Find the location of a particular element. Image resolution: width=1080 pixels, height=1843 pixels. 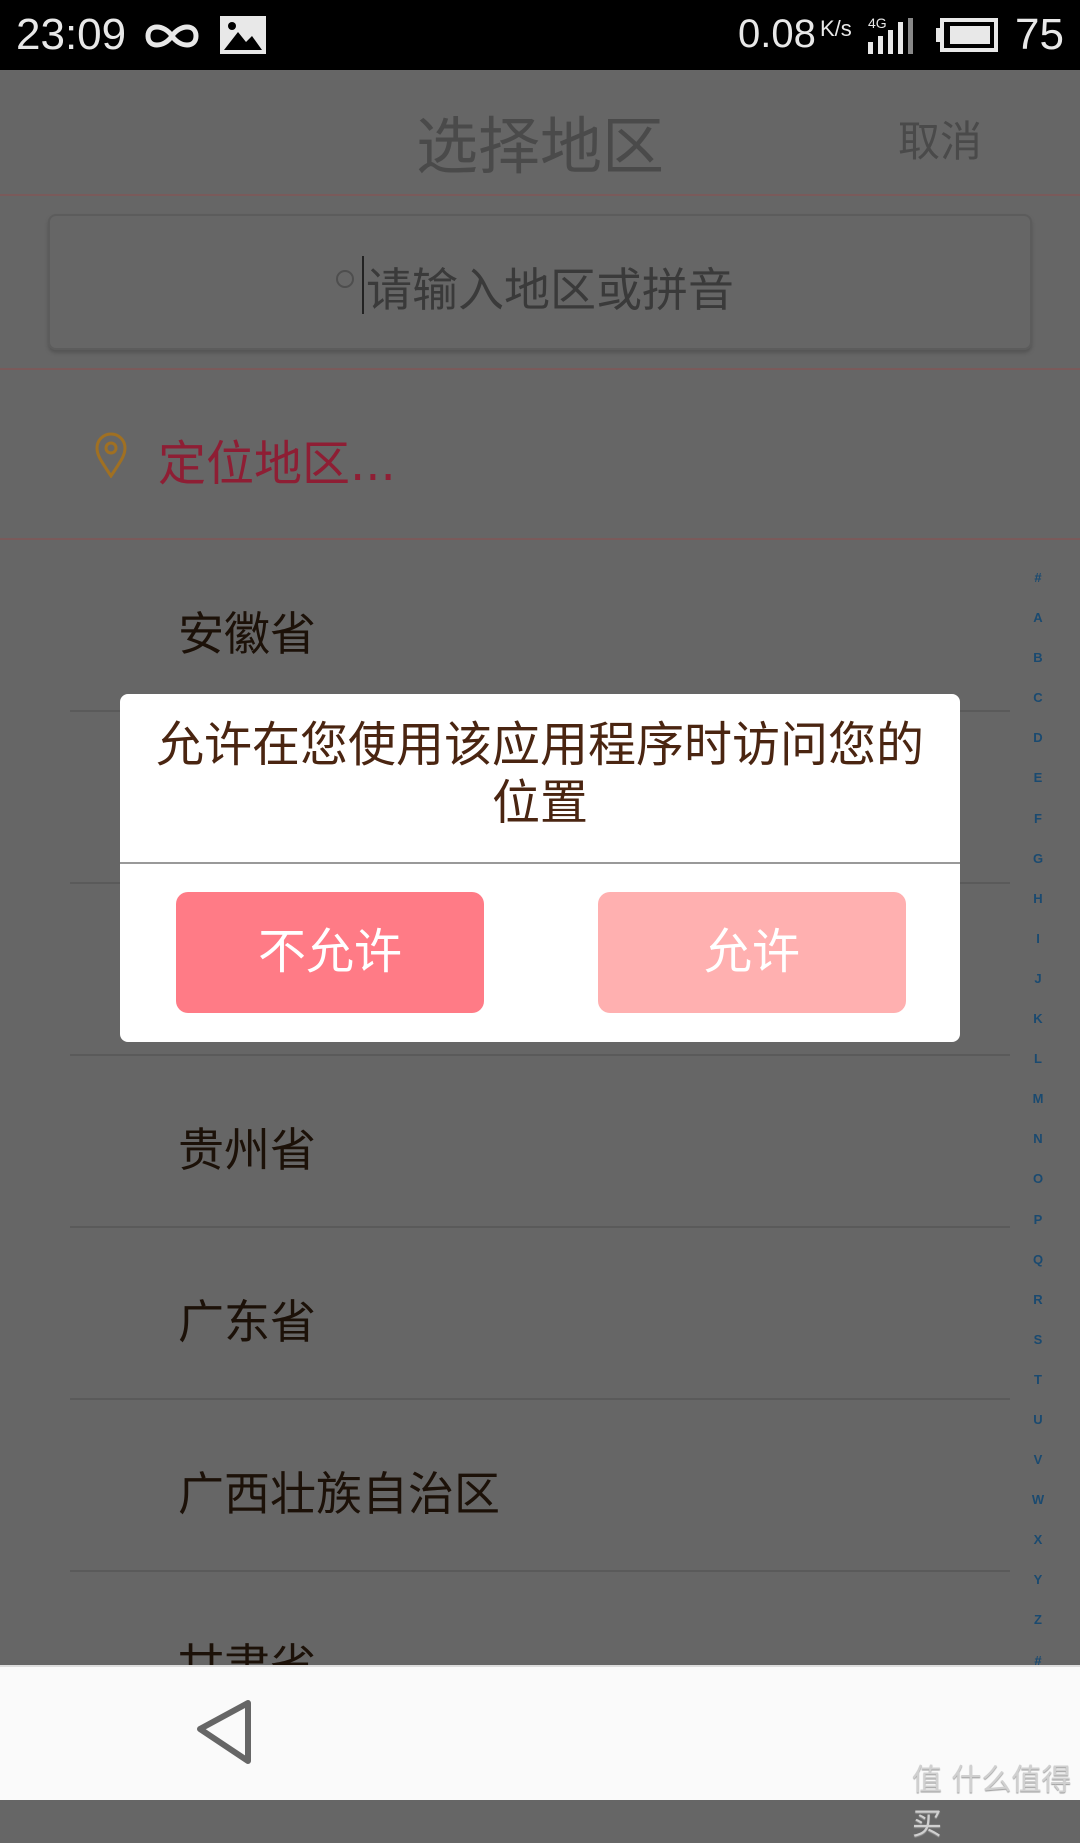

cancel-button: 取消 is located at coordinates (940, 138).